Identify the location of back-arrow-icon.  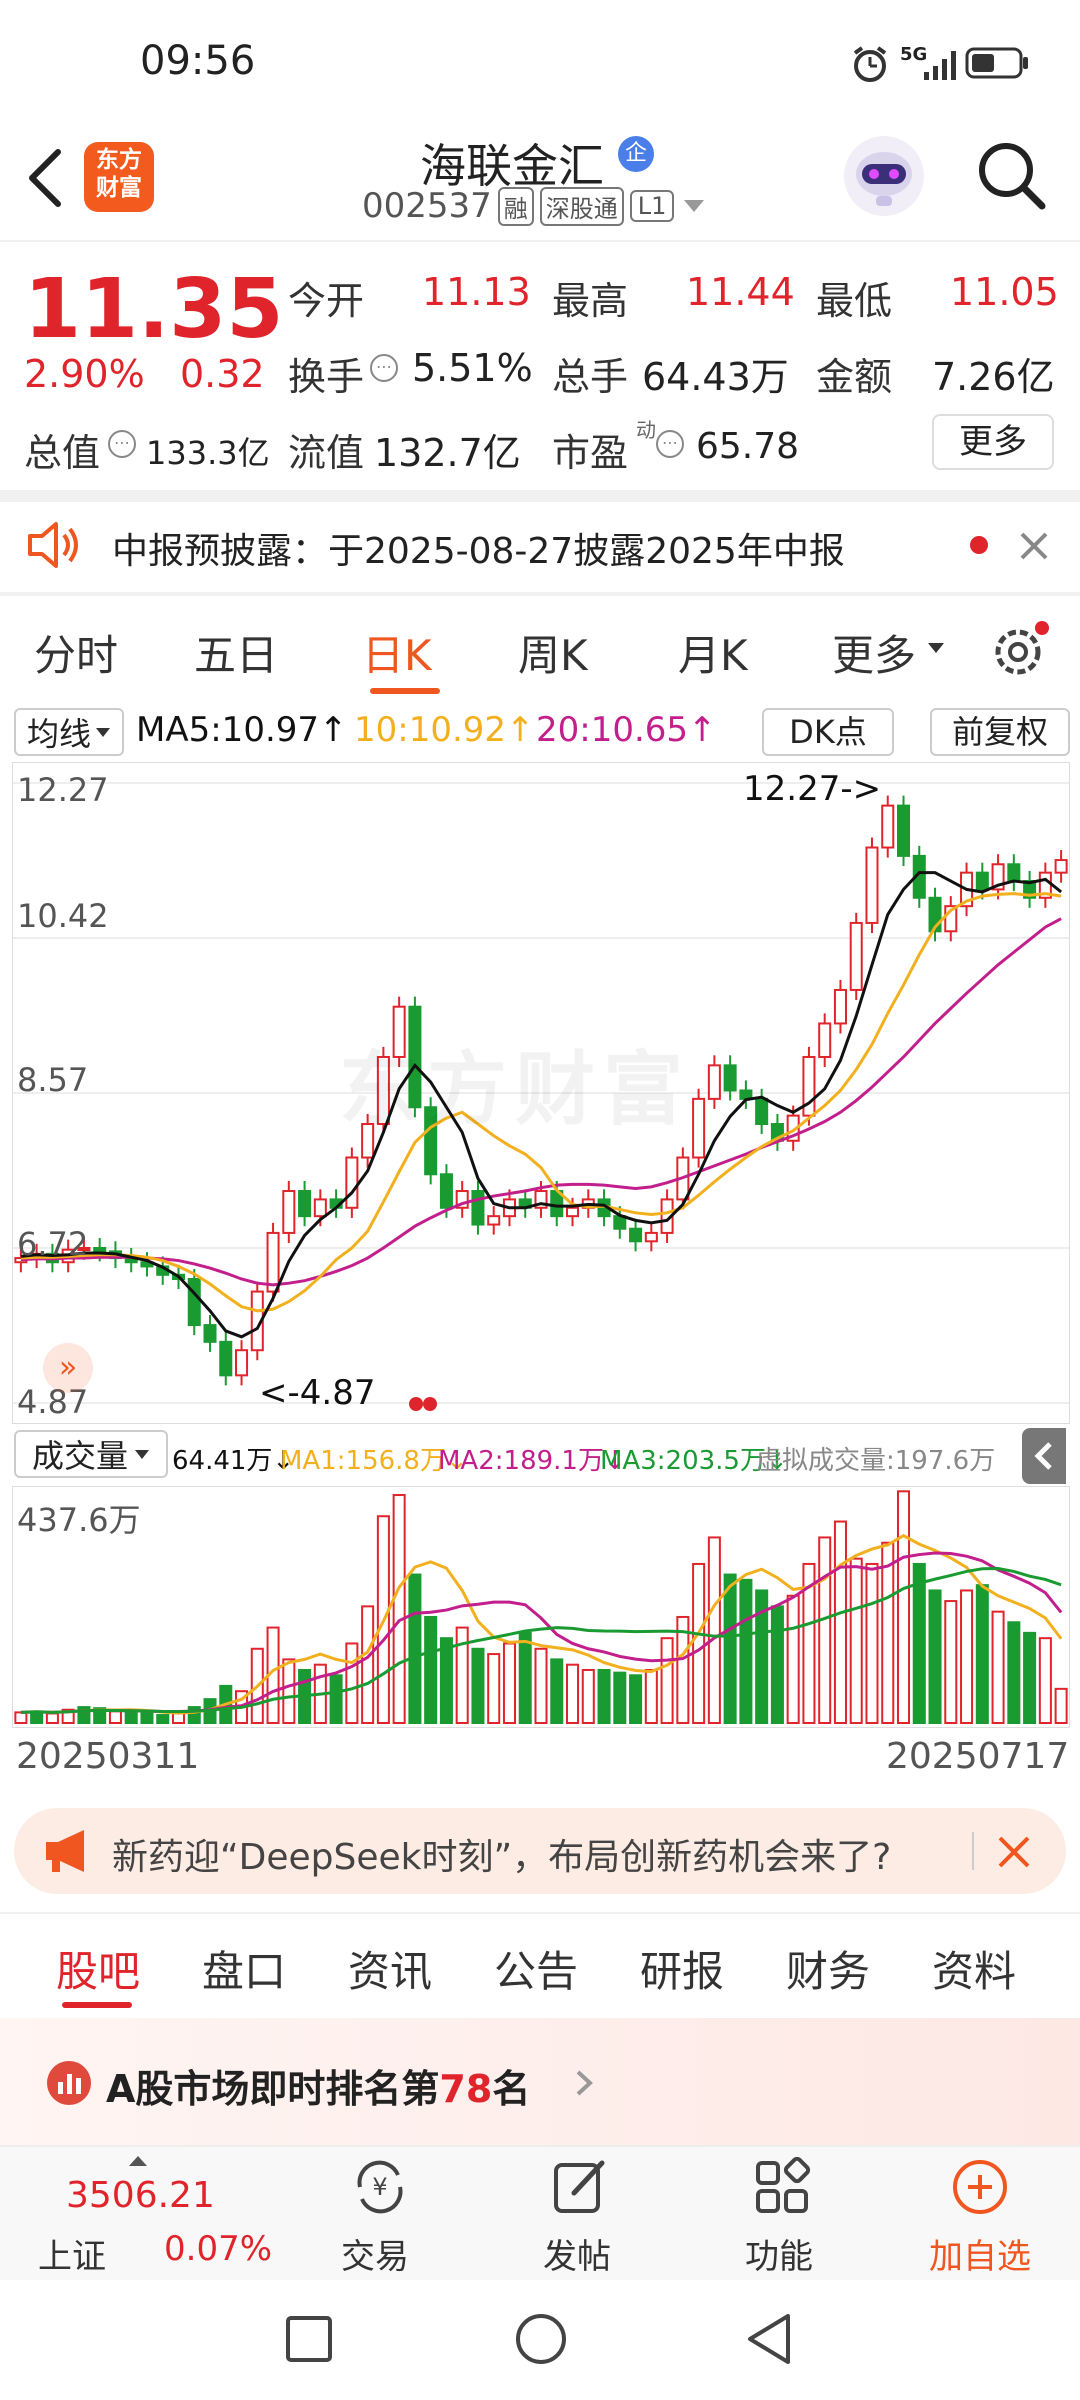
(44, 178).